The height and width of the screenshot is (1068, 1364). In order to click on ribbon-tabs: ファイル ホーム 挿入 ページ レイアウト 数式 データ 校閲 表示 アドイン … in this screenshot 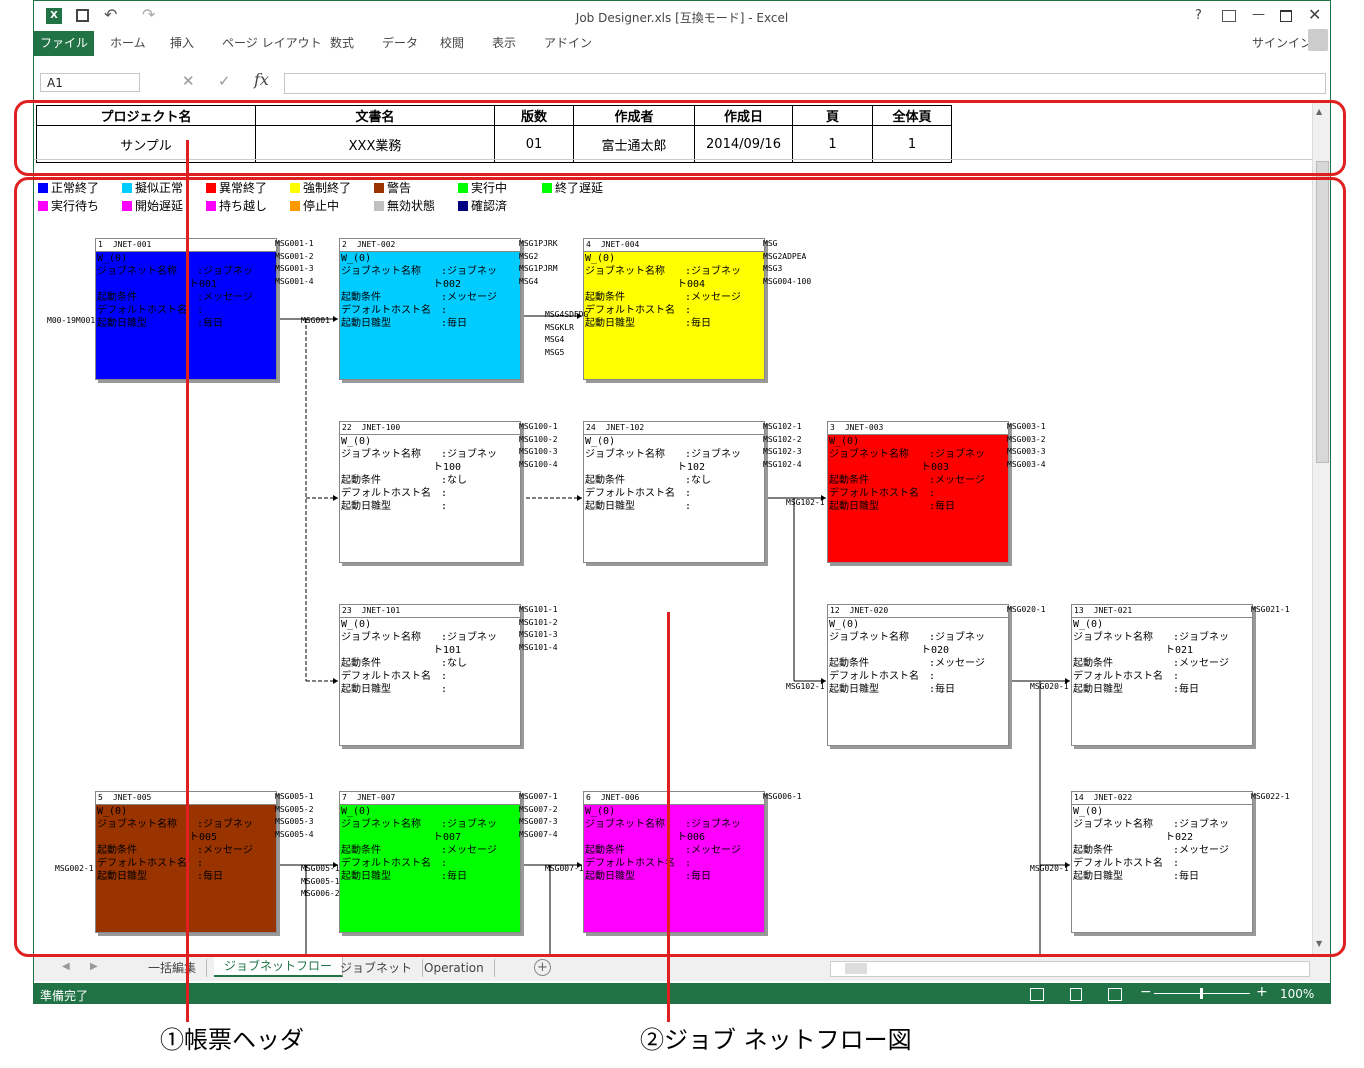, I will do `click(682, 42)`.